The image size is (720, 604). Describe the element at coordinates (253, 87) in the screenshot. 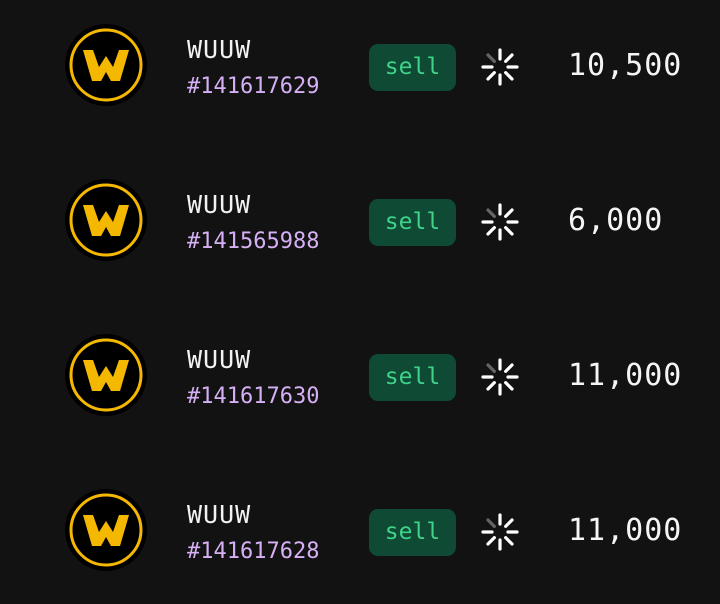

I see `order-id: #141617629` at that location.